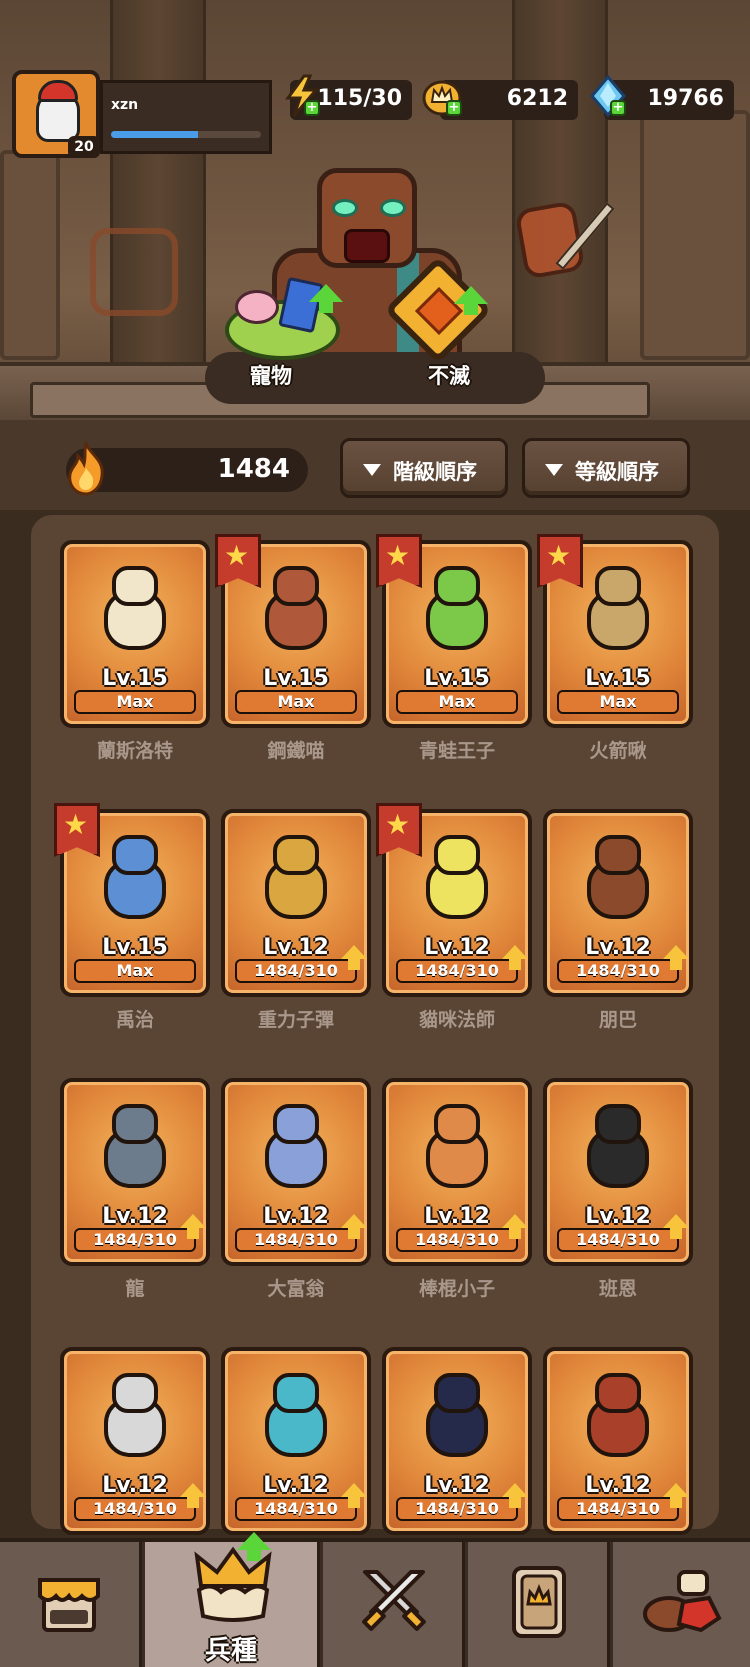 The height and width of the screenshot is (1667, 750). What do you see at coordinates (230, 1651) in the screenshot?
I see `nav-troops-label: 兵種` at bounding box center [230, 1651].